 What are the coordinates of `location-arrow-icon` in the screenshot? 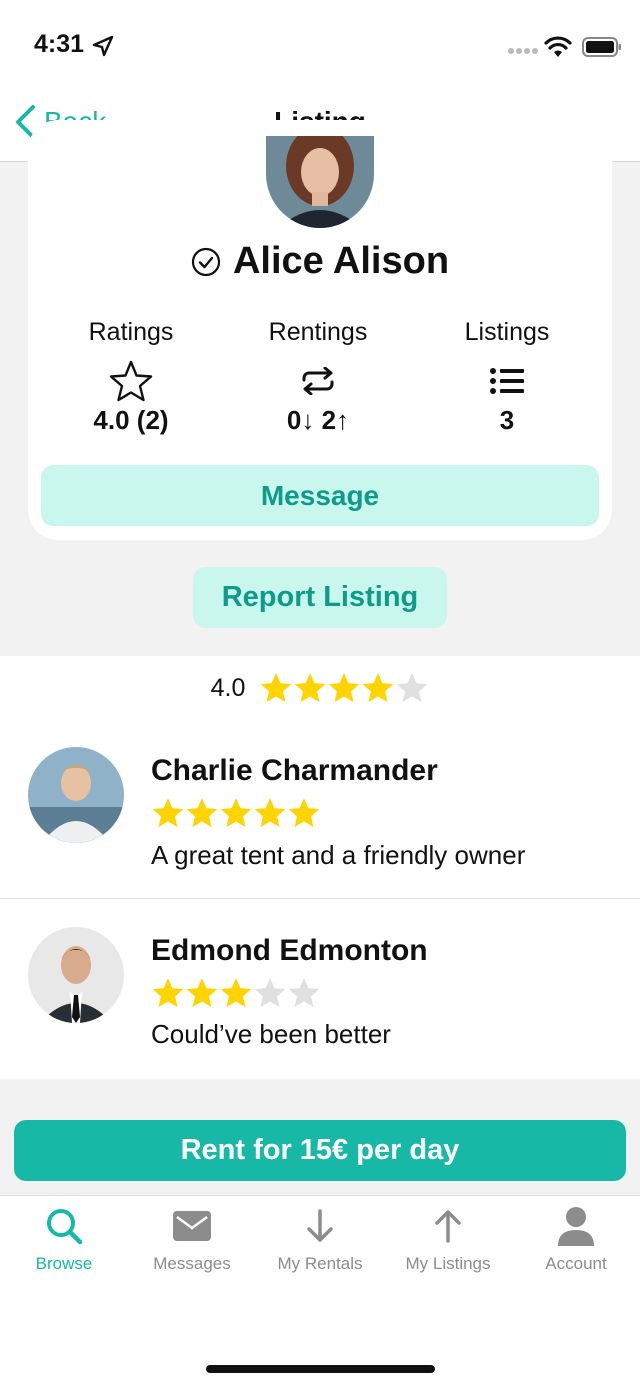 It's located at (103, 46).